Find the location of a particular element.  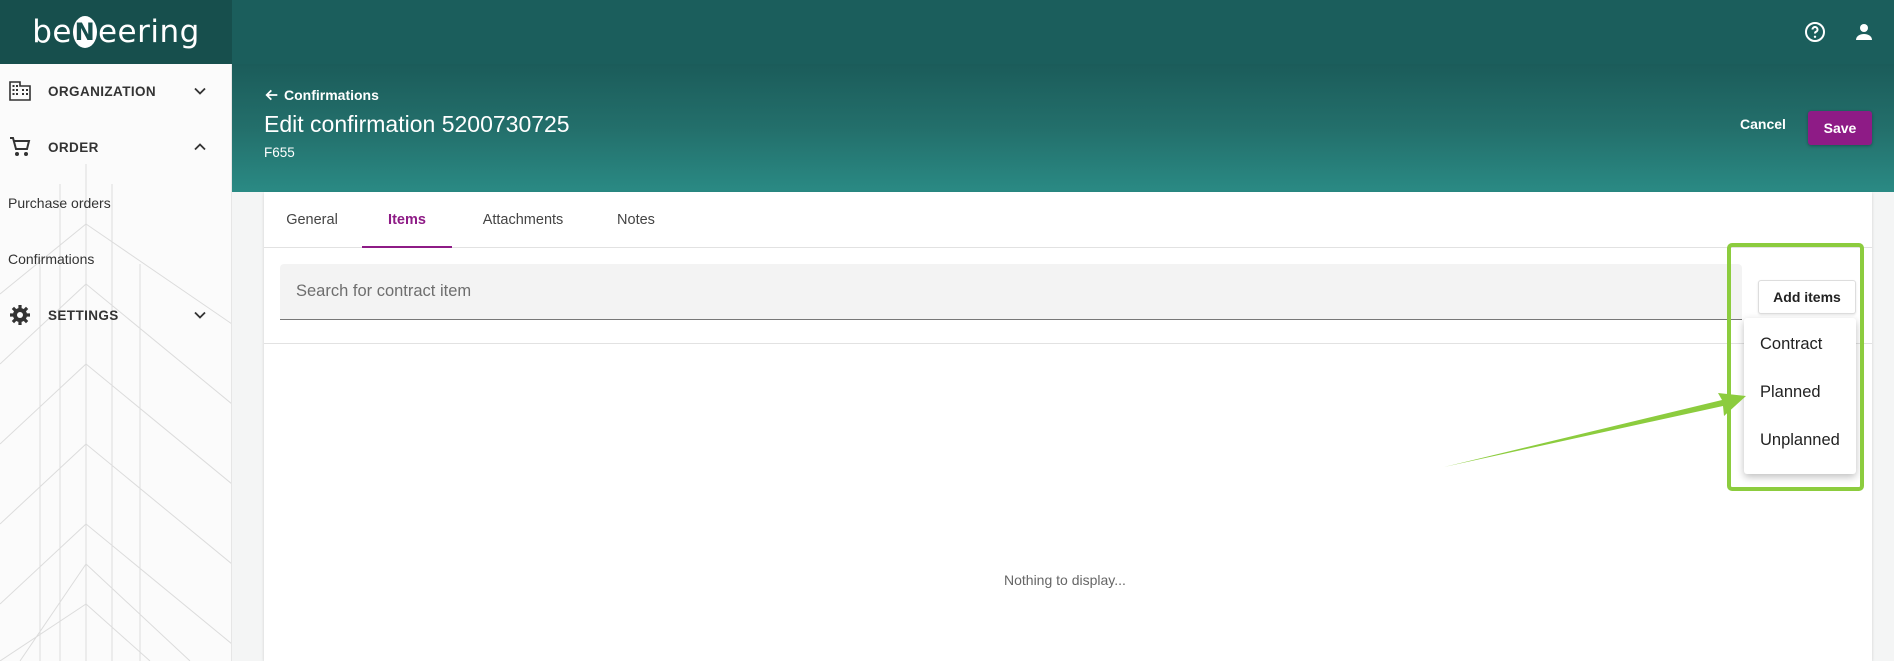

page-subtitle: F655 is located at coordinates (279, 152).